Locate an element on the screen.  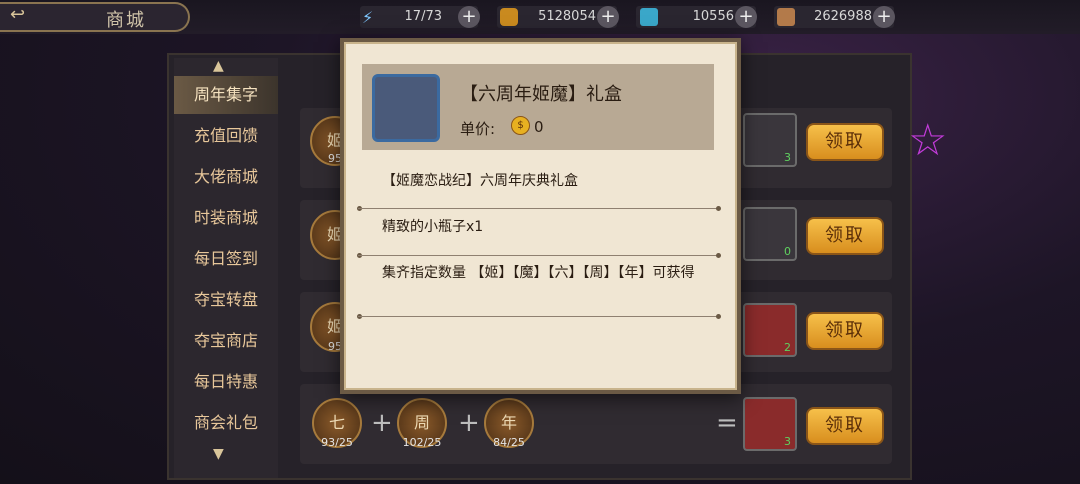
sidebar-item-vip-shop: 大佬商城 is located at coordinates (226, 177).